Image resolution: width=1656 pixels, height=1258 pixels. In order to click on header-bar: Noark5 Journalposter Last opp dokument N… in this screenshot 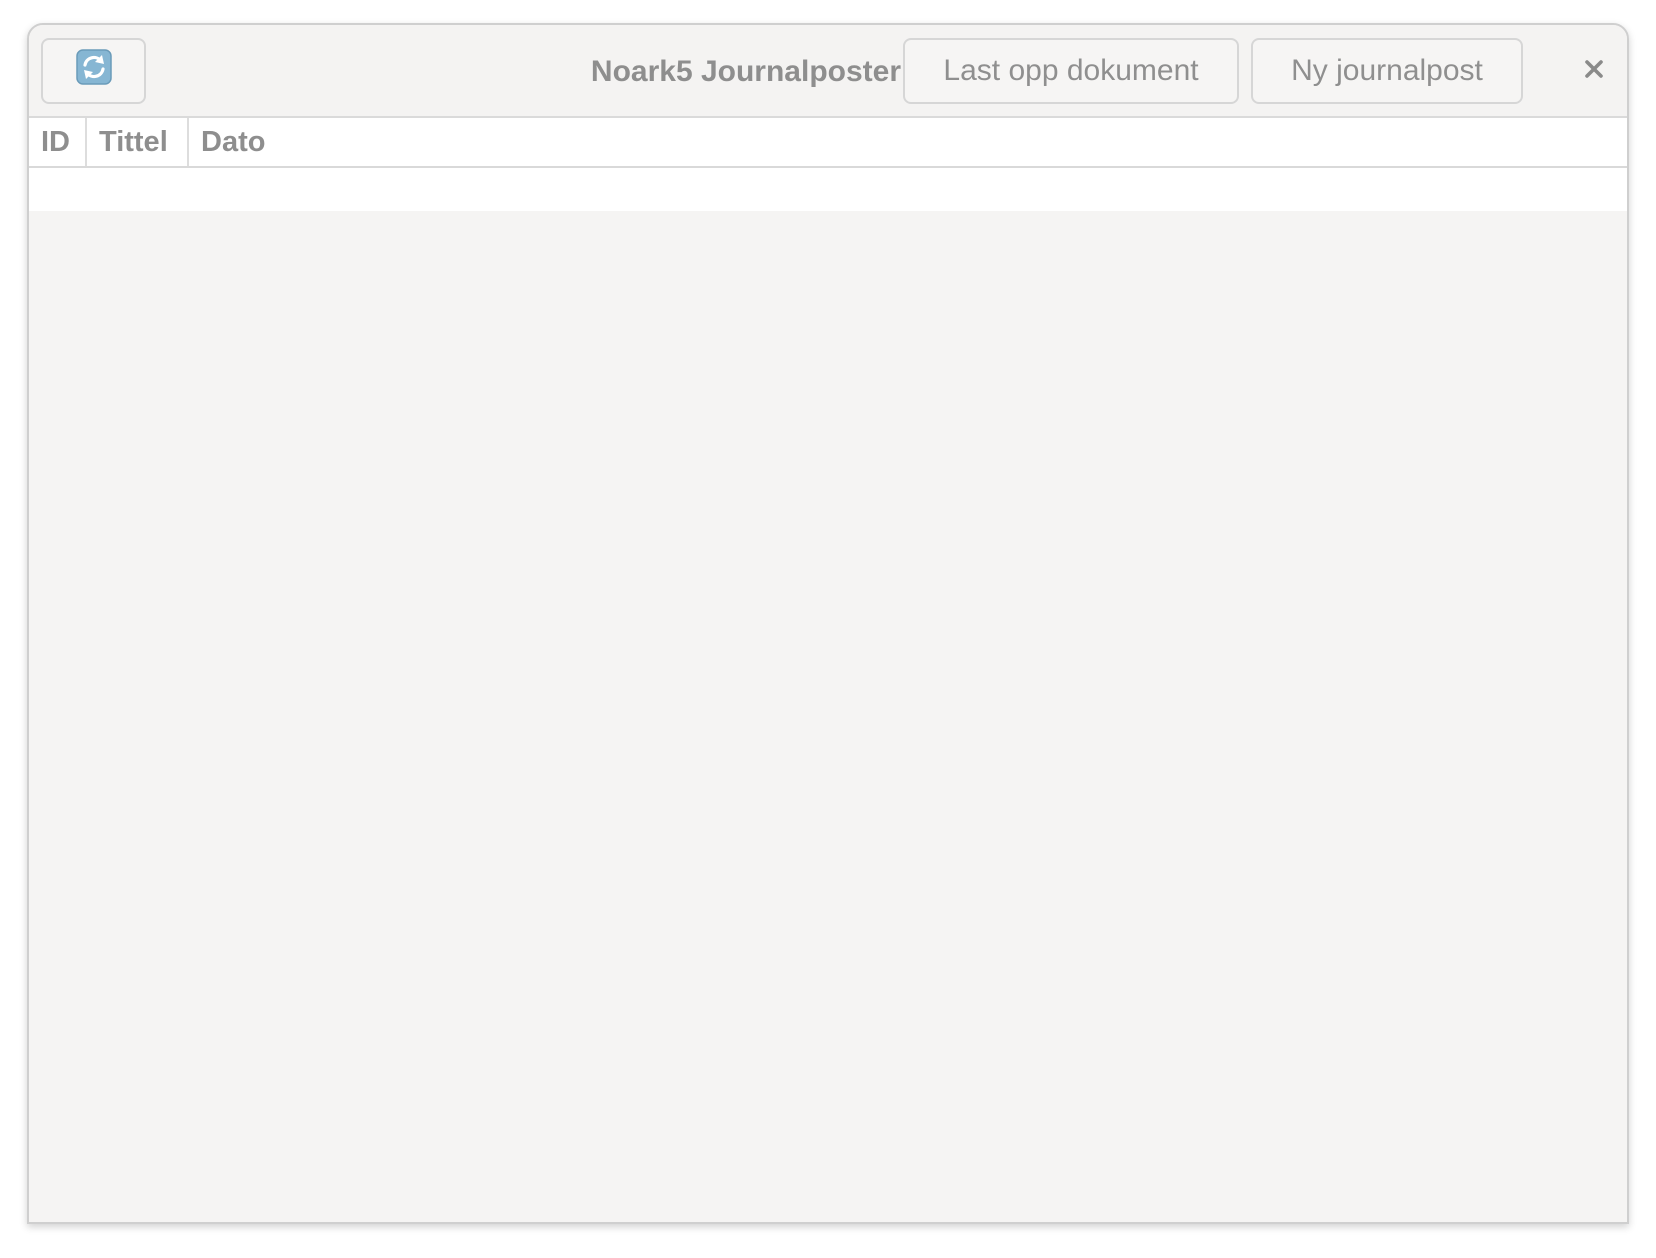, I will do `click(828, 71)`.